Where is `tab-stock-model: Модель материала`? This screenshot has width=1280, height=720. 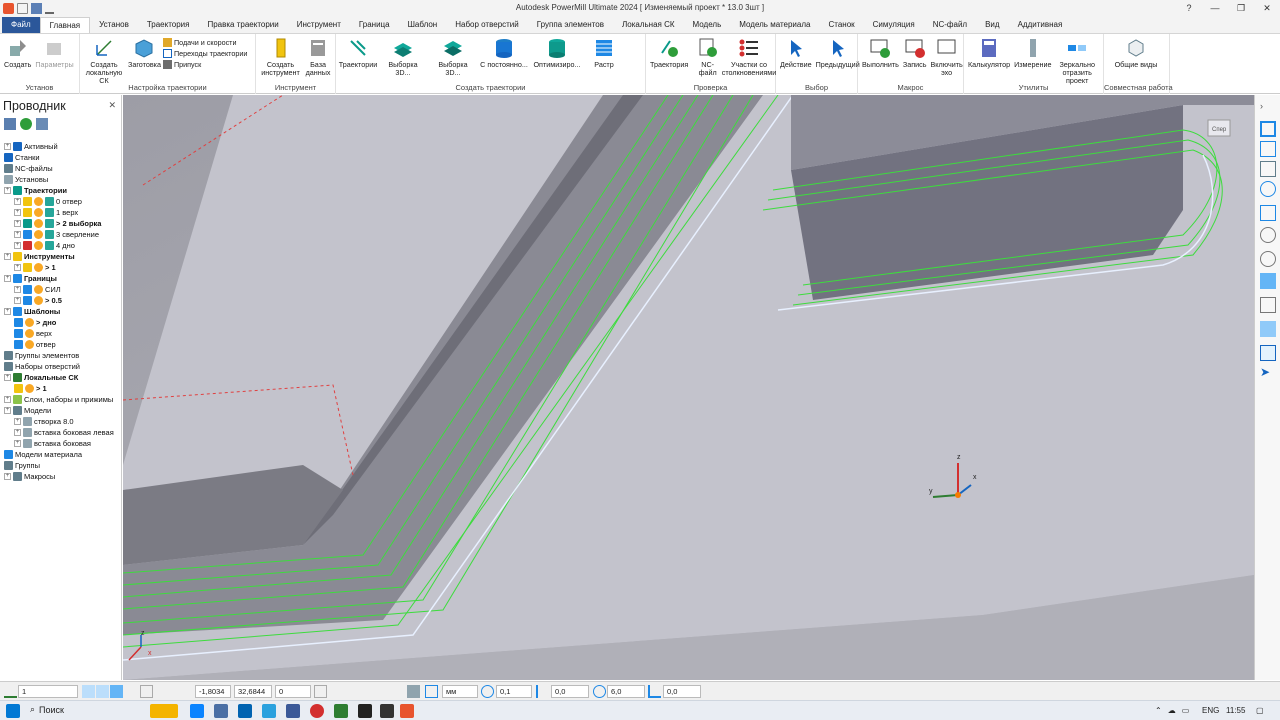 tab-stock-model: Модель материала is located at coordinates (774, 25).